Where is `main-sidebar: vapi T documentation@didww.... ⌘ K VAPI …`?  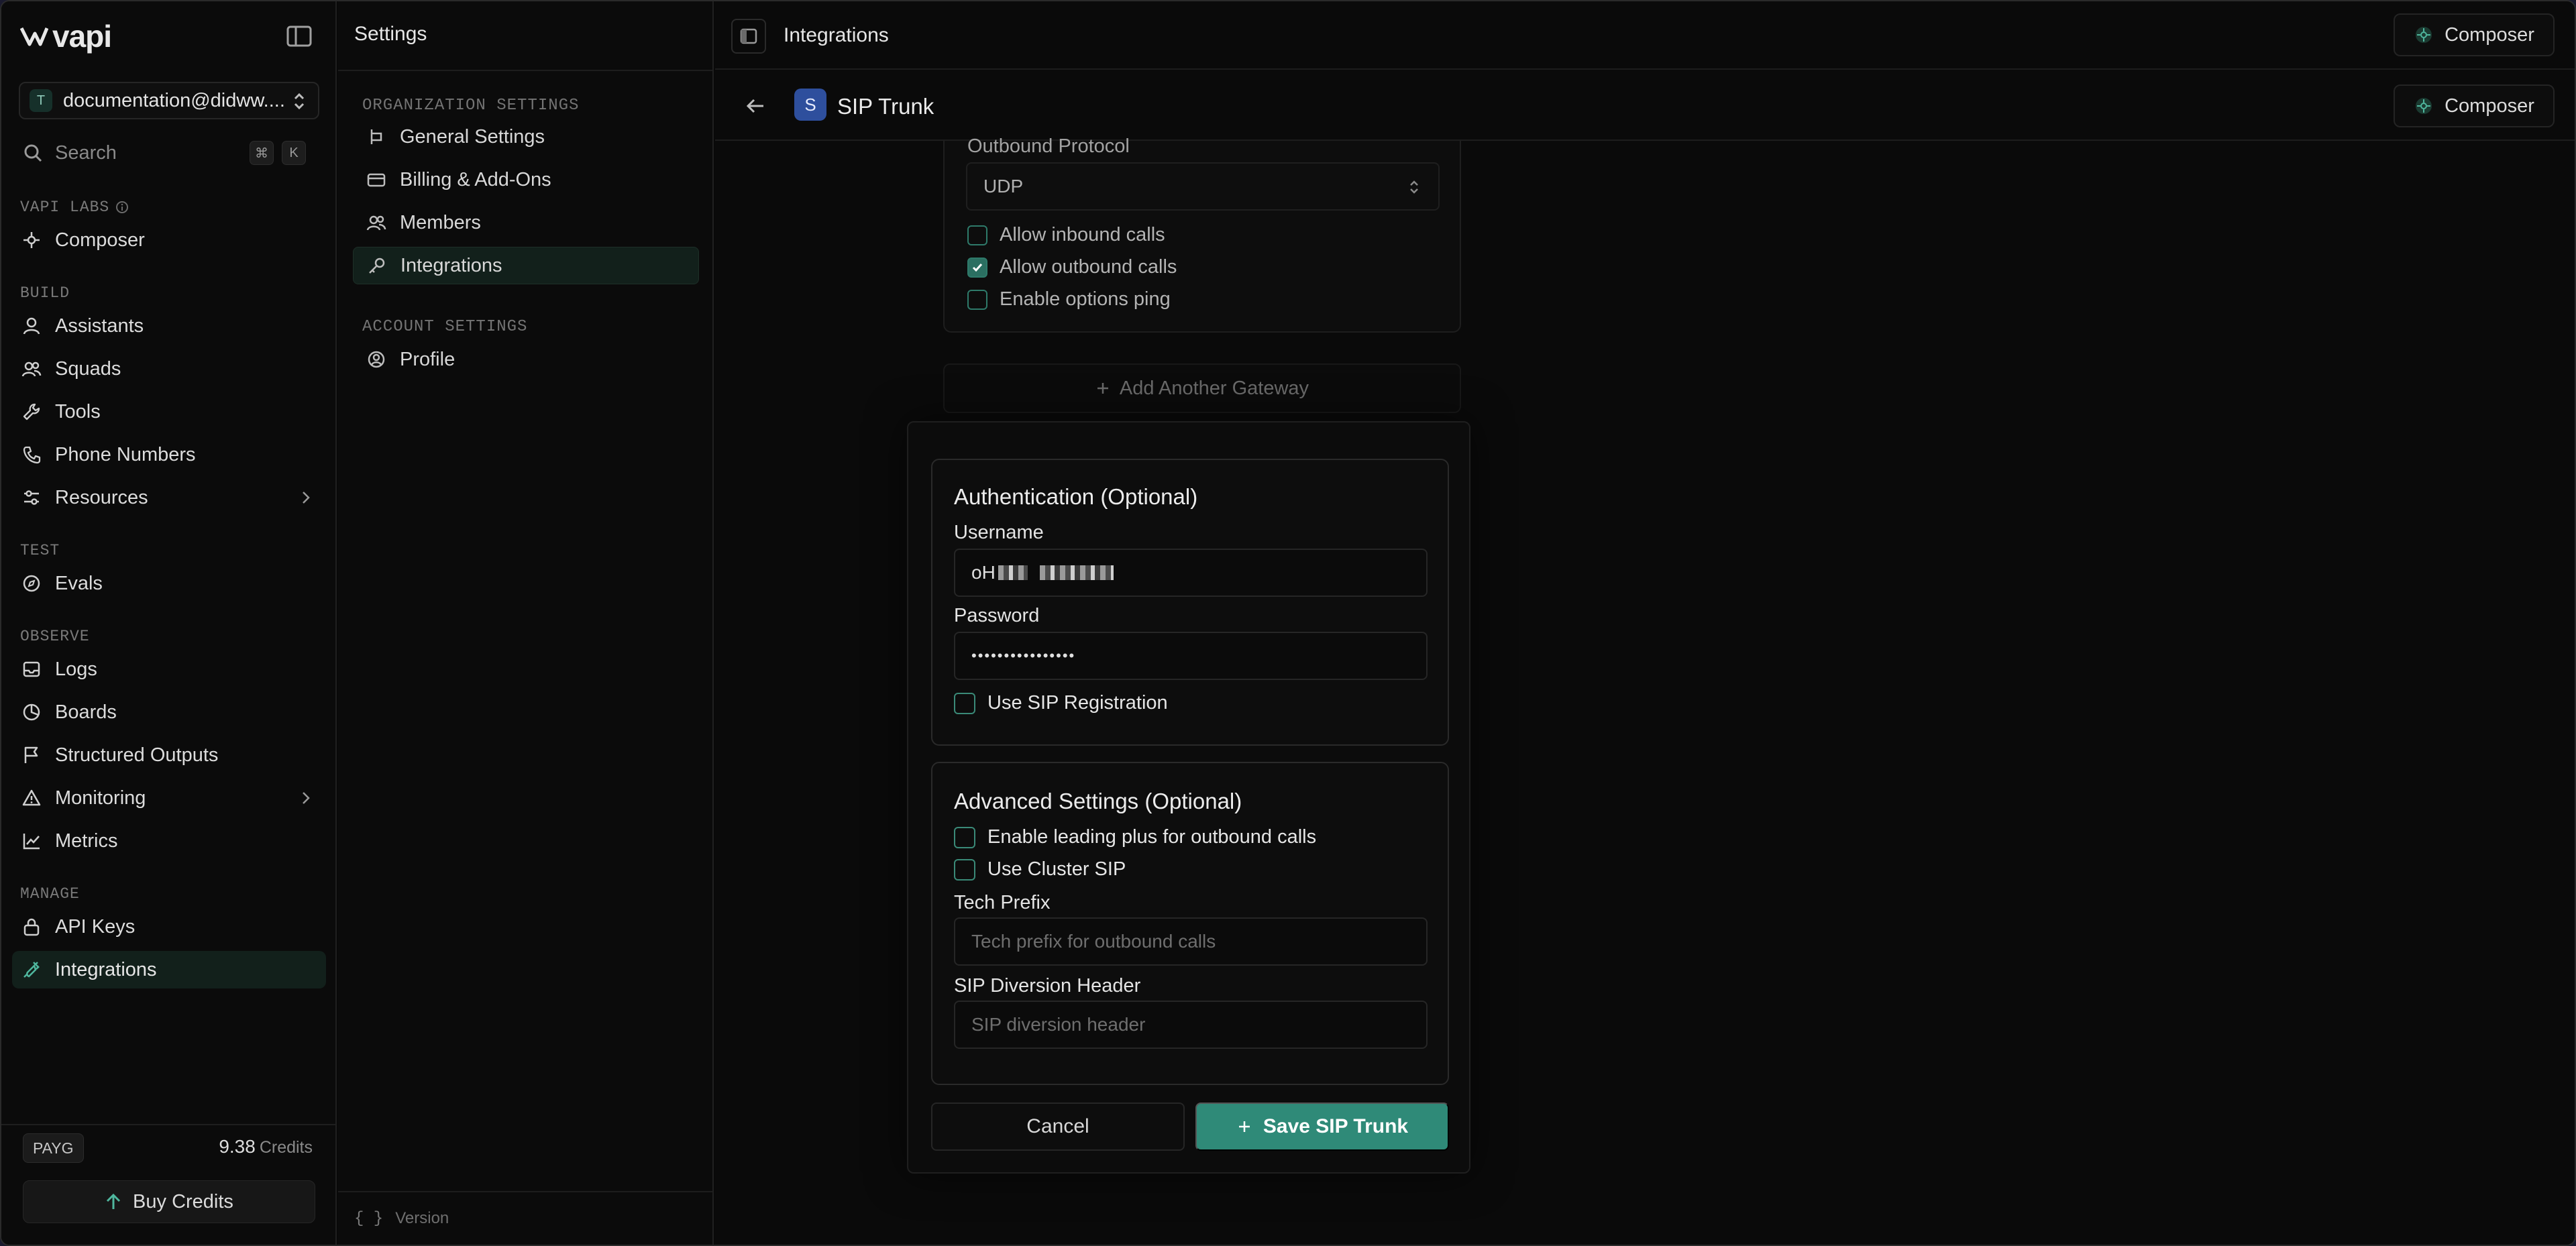 main-sidebar: vapi T documentation@didww.... ⌘ K VAPI … is located at coordinates (169, 623).